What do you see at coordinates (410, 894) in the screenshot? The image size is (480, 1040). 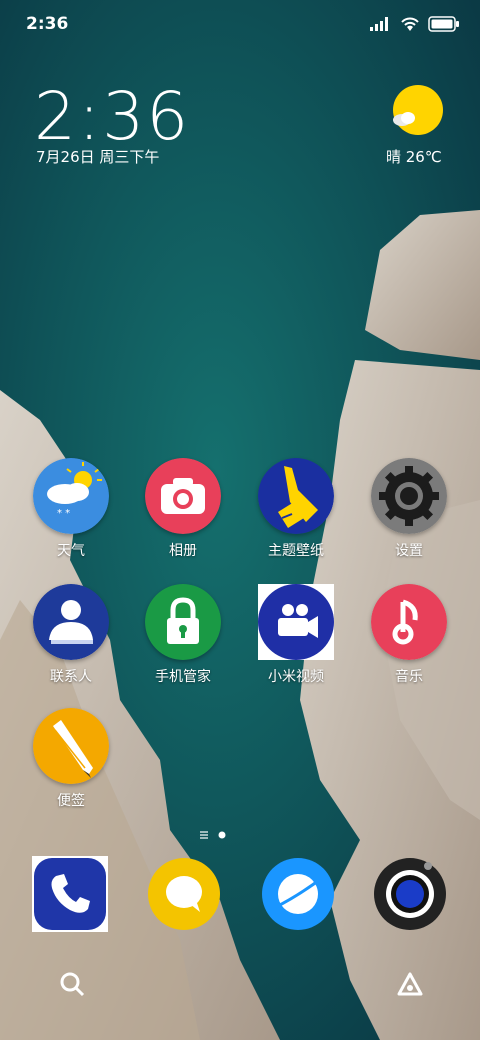 I see `camera-lens-icon` at bounding box center [410, 894].